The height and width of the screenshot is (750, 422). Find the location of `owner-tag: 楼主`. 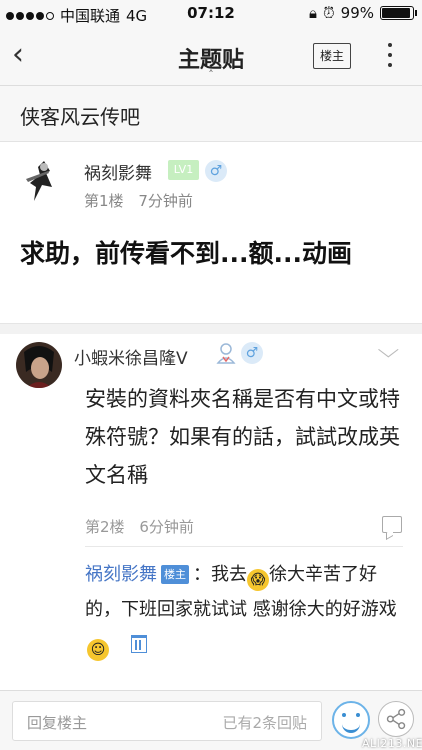

owner-tag: 楼主 is located at coordinates (175, 574).